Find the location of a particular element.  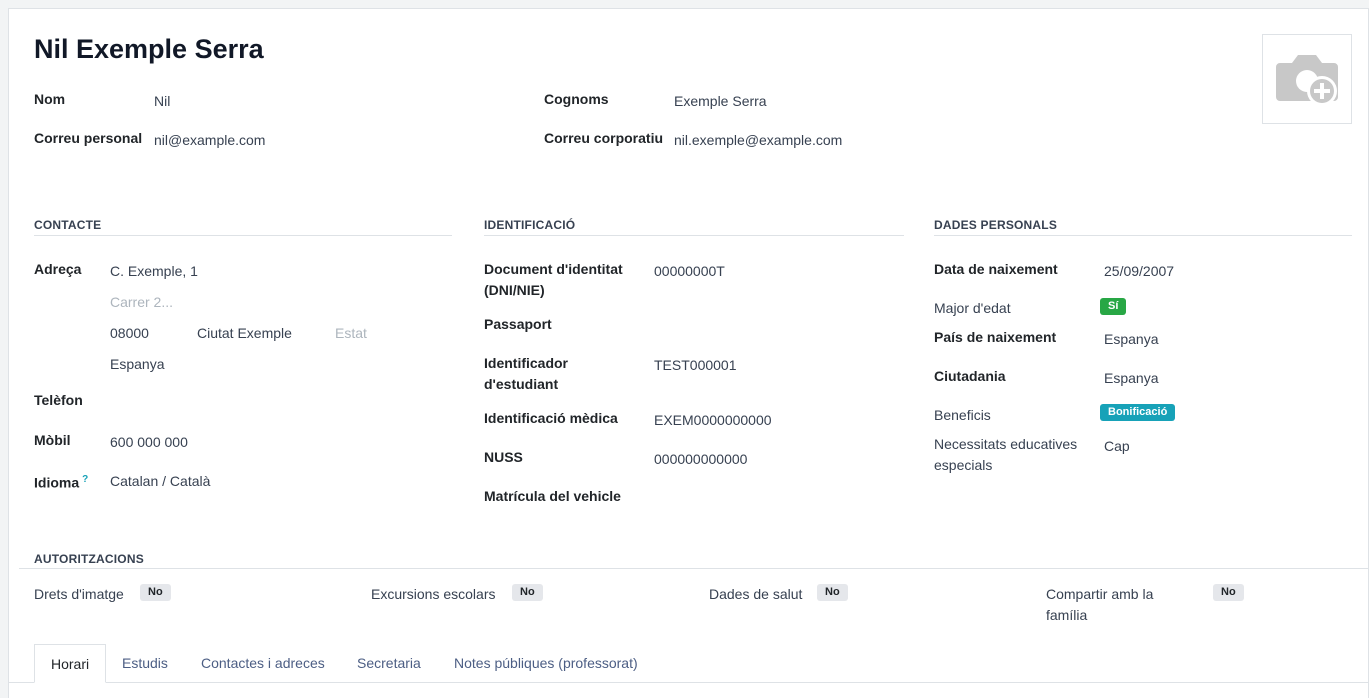

mobil-label: Mòbil is located at coordinates (52, 440).